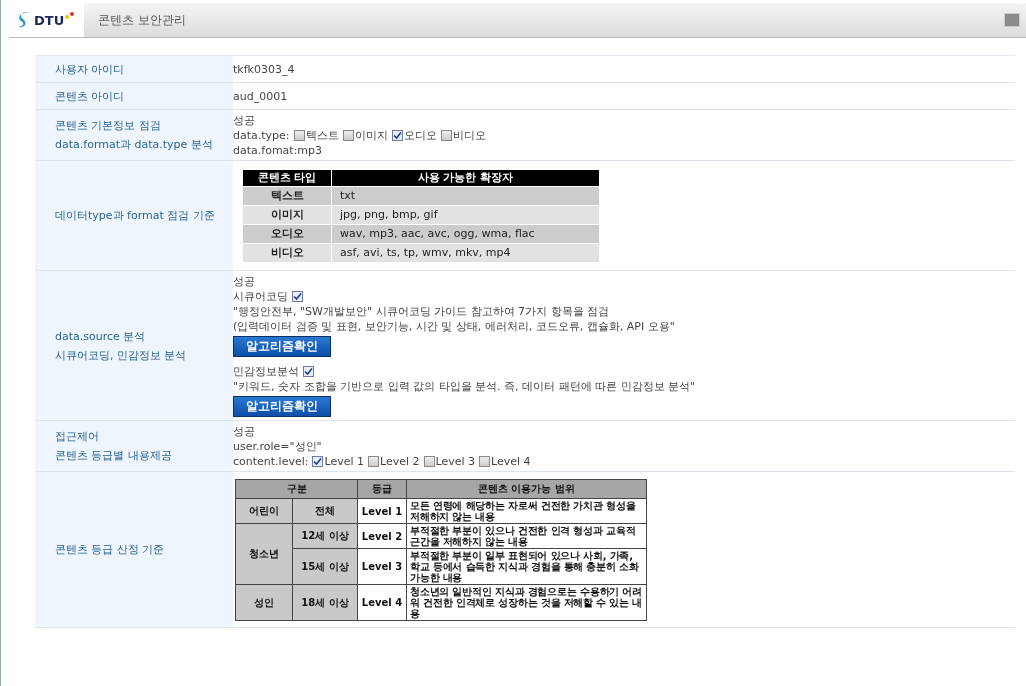 The width and height of the screenshot is (1026, 686). I want to click on field-value: aud_0001, so click(260, 96).